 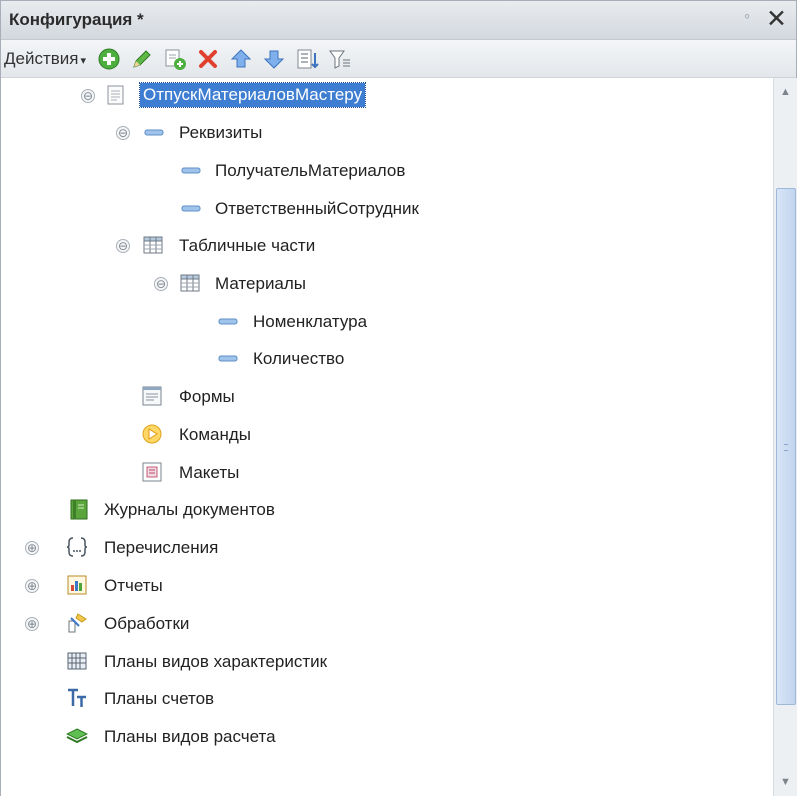 I want to click on tree-item-charts-of-accounts: Планы счетов, so click(x=387, y=700).